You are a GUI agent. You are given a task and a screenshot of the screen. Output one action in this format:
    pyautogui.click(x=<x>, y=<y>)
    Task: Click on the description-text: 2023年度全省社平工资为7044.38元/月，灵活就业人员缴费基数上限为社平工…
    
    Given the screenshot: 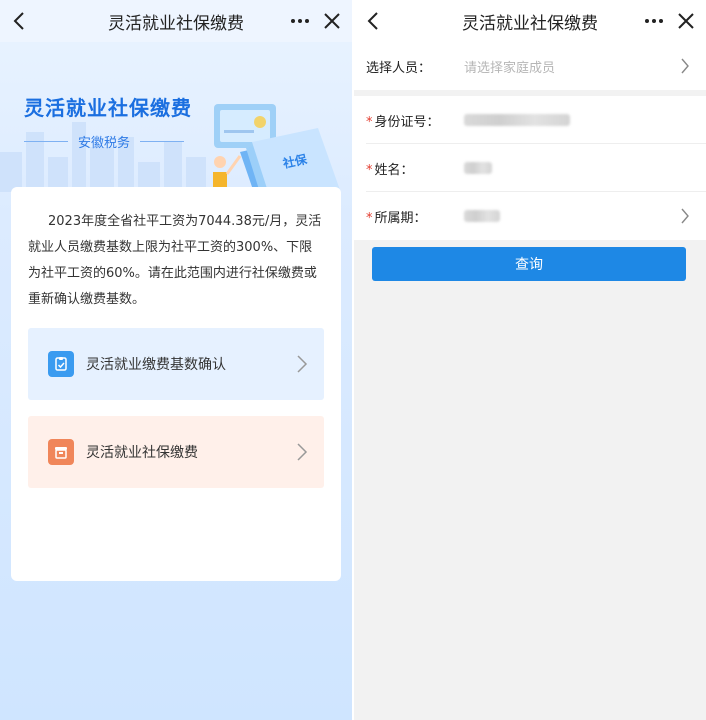 What is the action you would take?
    pyautogui.click(x=175, y=260)
    